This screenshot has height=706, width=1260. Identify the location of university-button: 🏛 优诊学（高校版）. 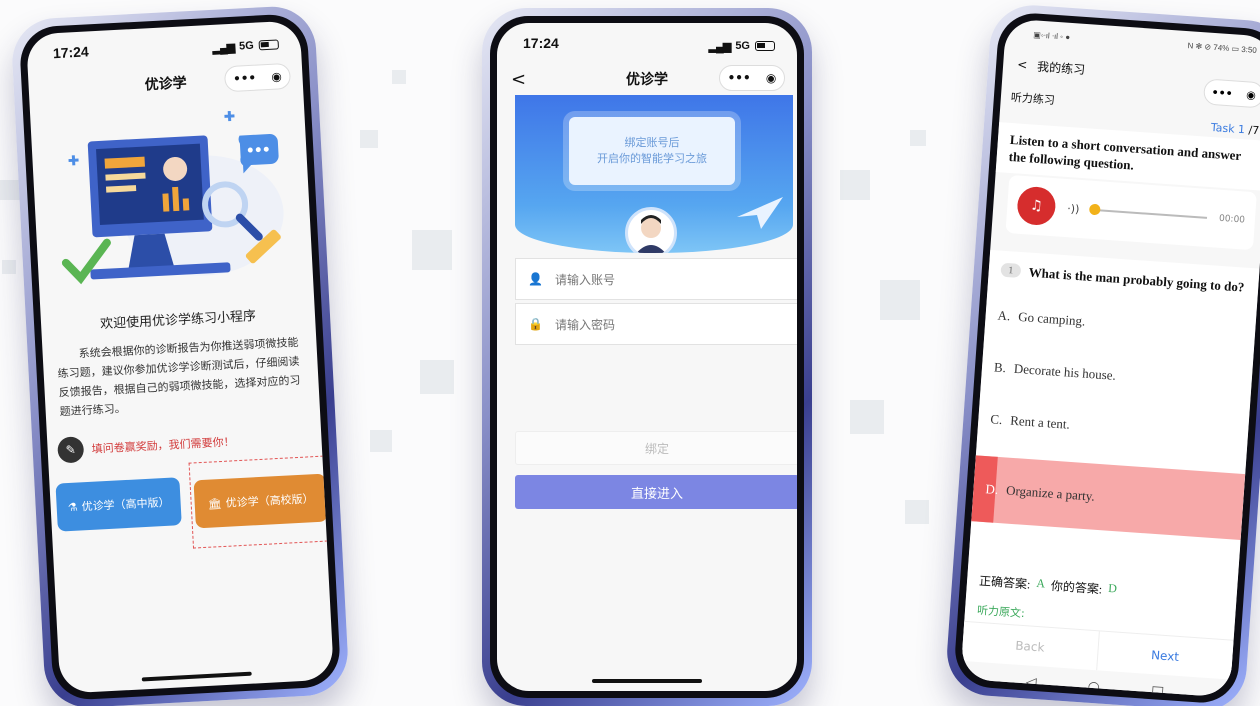
(260, 501).